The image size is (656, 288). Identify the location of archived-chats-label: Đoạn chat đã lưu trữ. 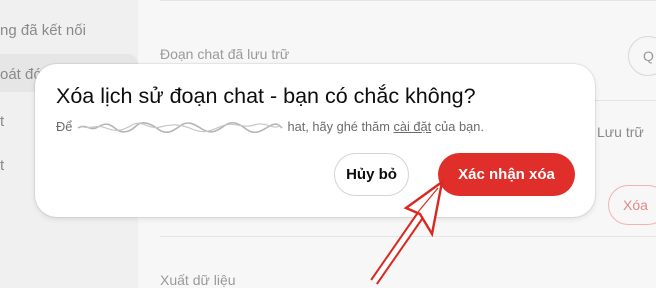
(225, 54).